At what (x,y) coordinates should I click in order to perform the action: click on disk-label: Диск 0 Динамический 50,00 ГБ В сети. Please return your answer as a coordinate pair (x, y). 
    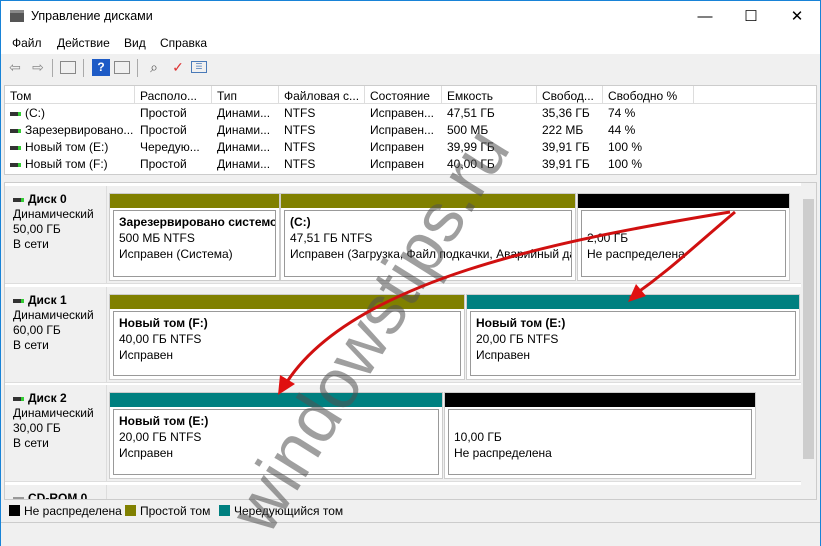
    Looking at the image, I should click on (57, 234).